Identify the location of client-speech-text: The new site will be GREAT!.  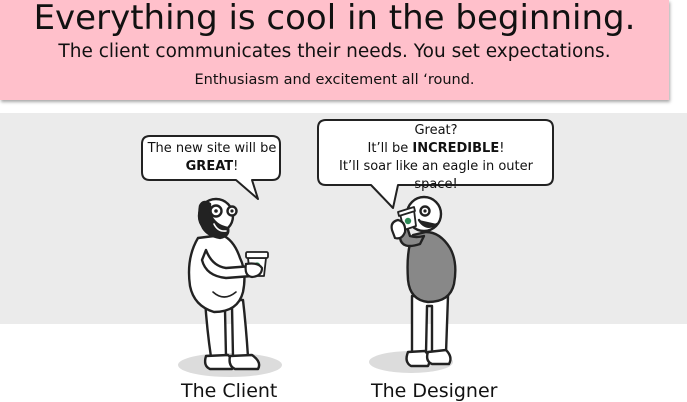
(212, 158).